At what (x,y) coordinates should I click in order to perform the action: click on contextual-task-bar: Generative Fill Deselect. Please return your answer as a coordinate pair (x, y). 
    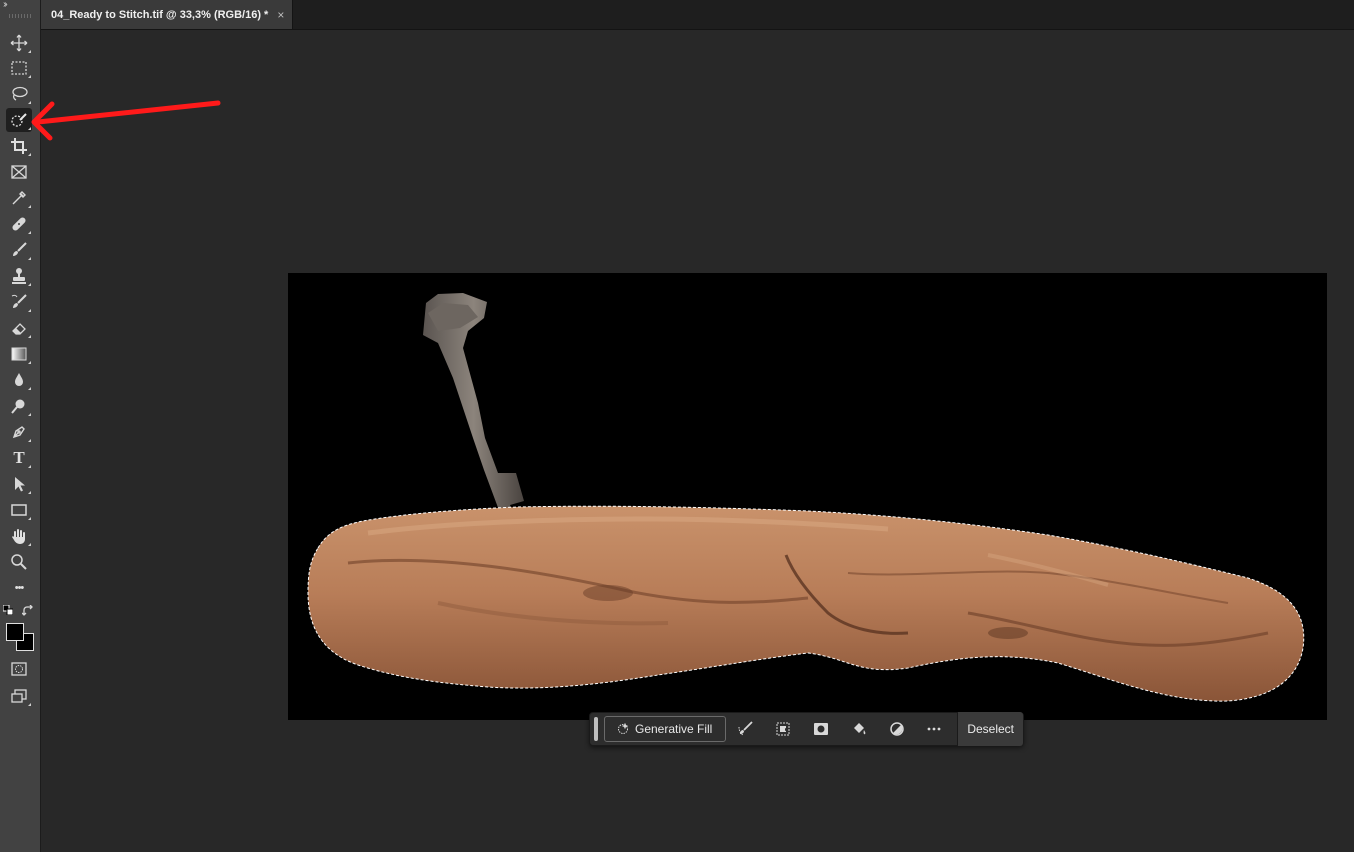
    Looking at the image, I should click on (806, 729).